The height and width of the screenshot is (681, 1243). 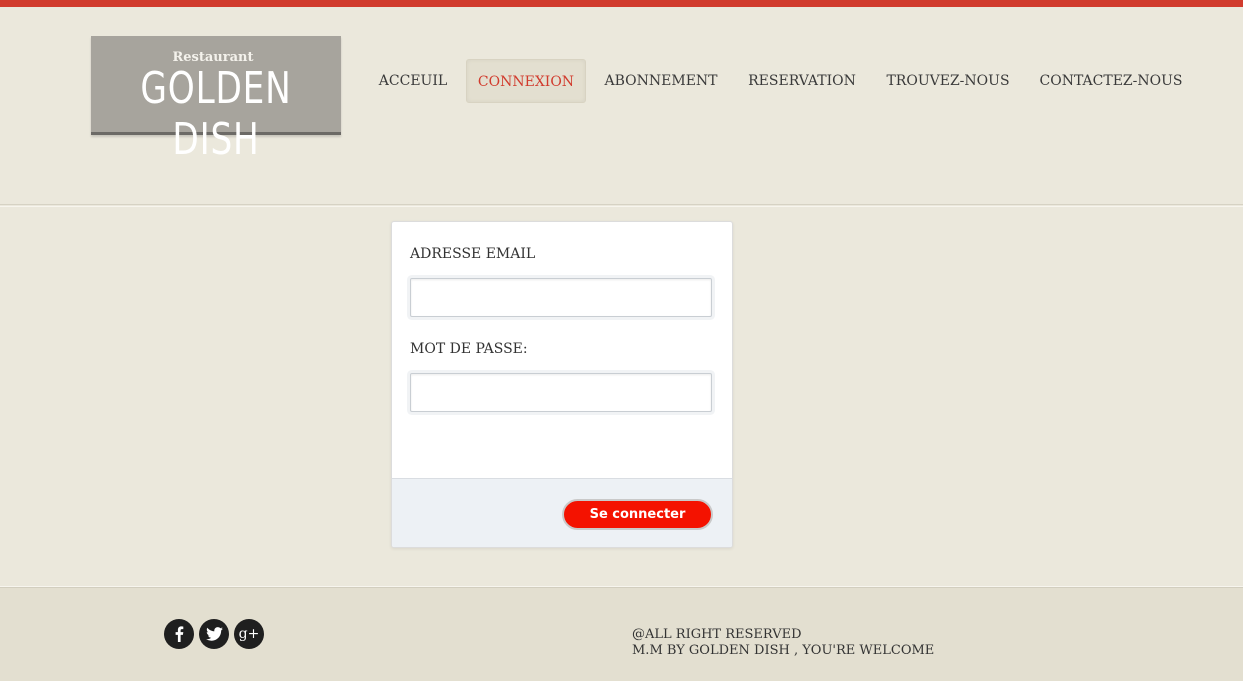 I want to click on email-label: ADRESSE EMAIL, so click(x=473, y=254).